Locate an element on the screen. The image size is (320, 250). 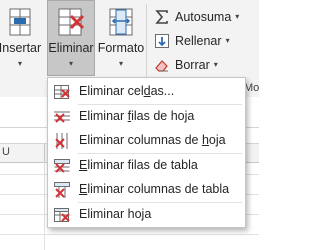
insertar-label: Insertar is located at coordinates (21, 48).